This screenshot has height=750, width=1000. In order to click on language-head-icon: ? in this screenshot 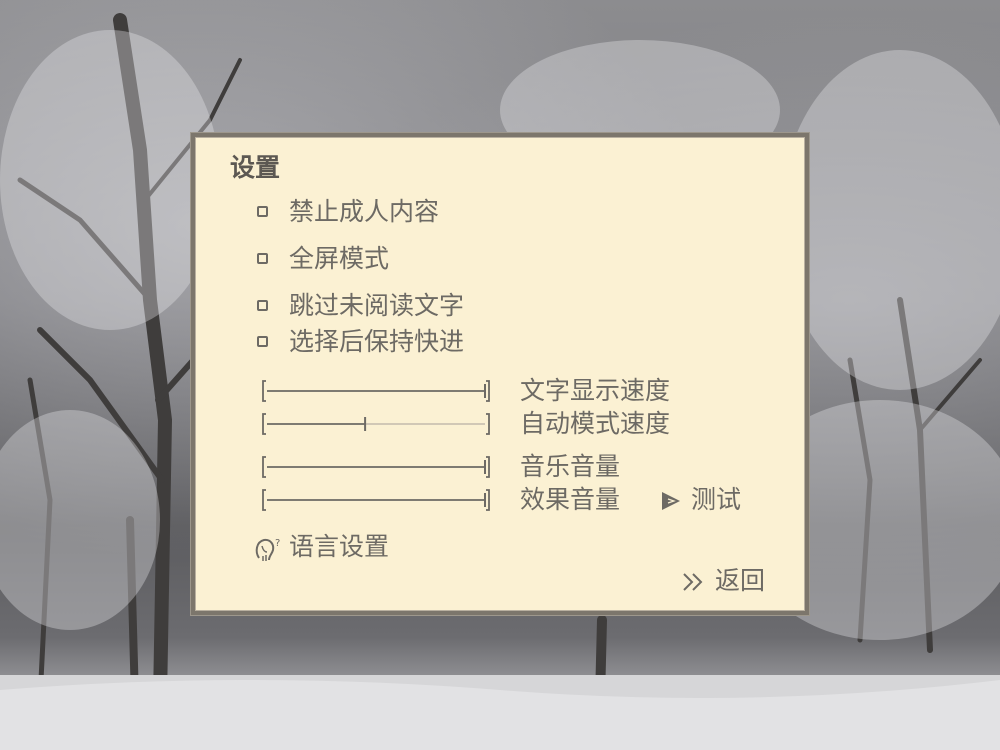, I will do `click(267, 549)`.